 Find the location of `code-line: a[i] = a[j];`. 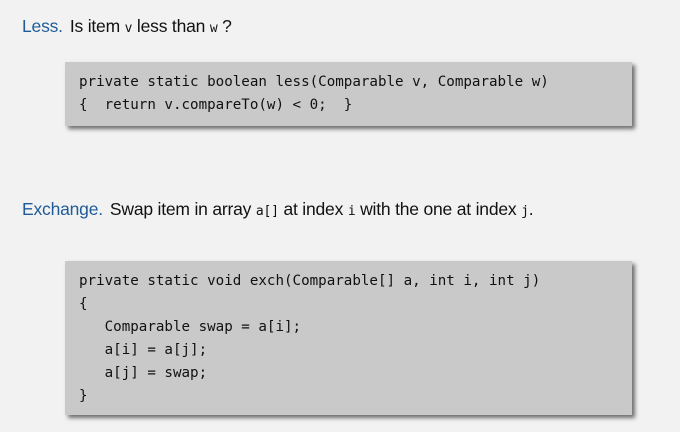

code-line: a[i] = a[j]; is located at coordinates (143, 350).